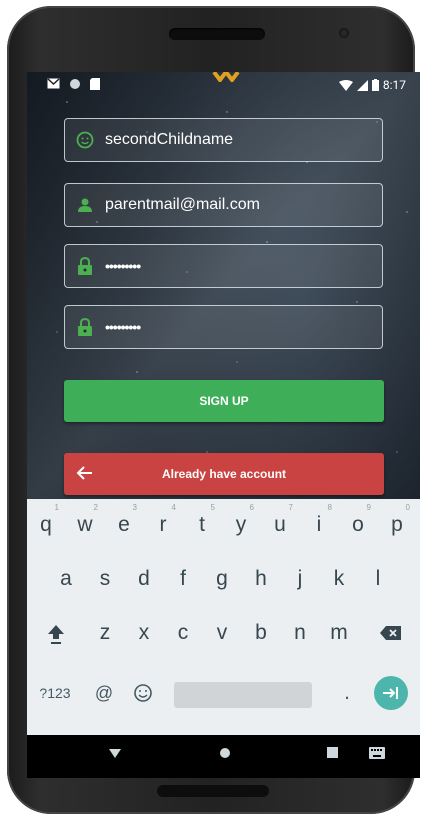 This screenshot has height=820, width=422. I want to click on emoji-key, so click(143, 693).